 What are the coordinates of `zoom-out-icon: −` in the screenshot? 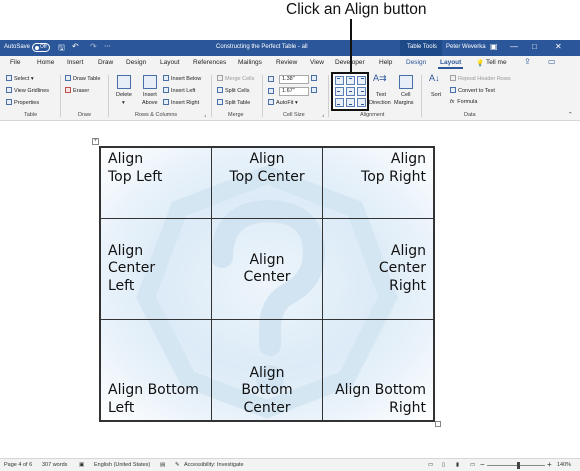 It's located at (482, 464).